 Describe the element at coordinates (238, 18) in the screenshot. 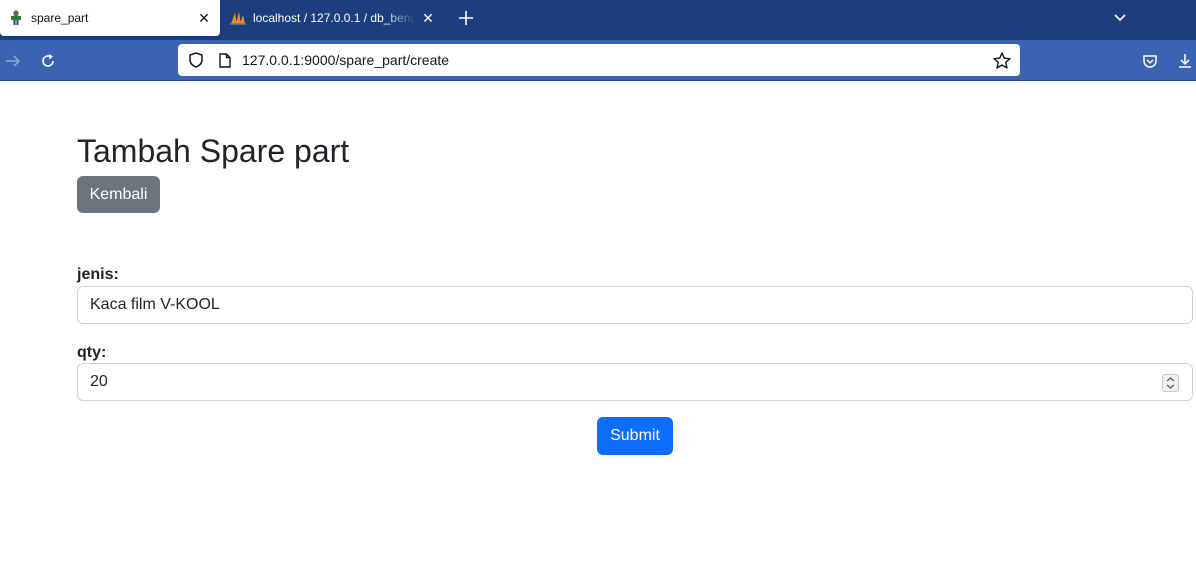

I see `phpmyadmin-icon` at that location.